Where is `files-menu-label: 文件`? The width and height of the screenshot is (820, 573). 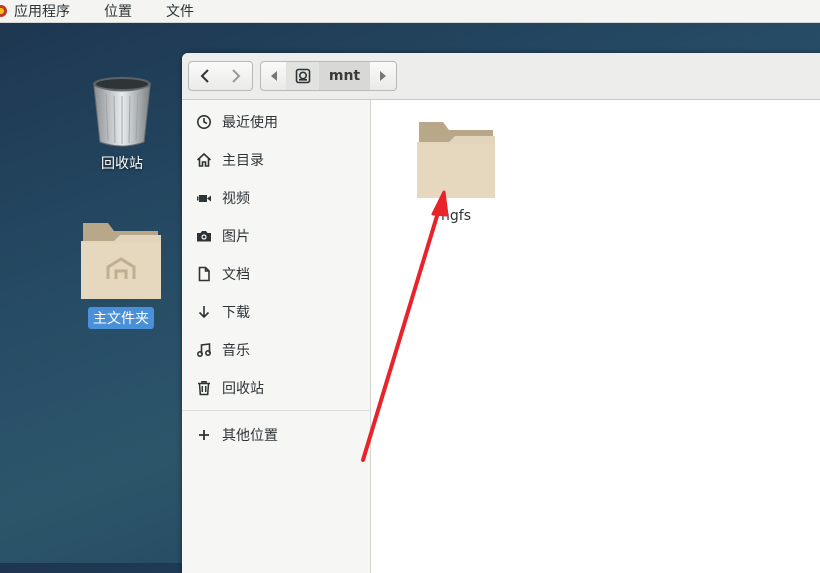 files-menu-label: 文件 is located at coordinates (180, 12).